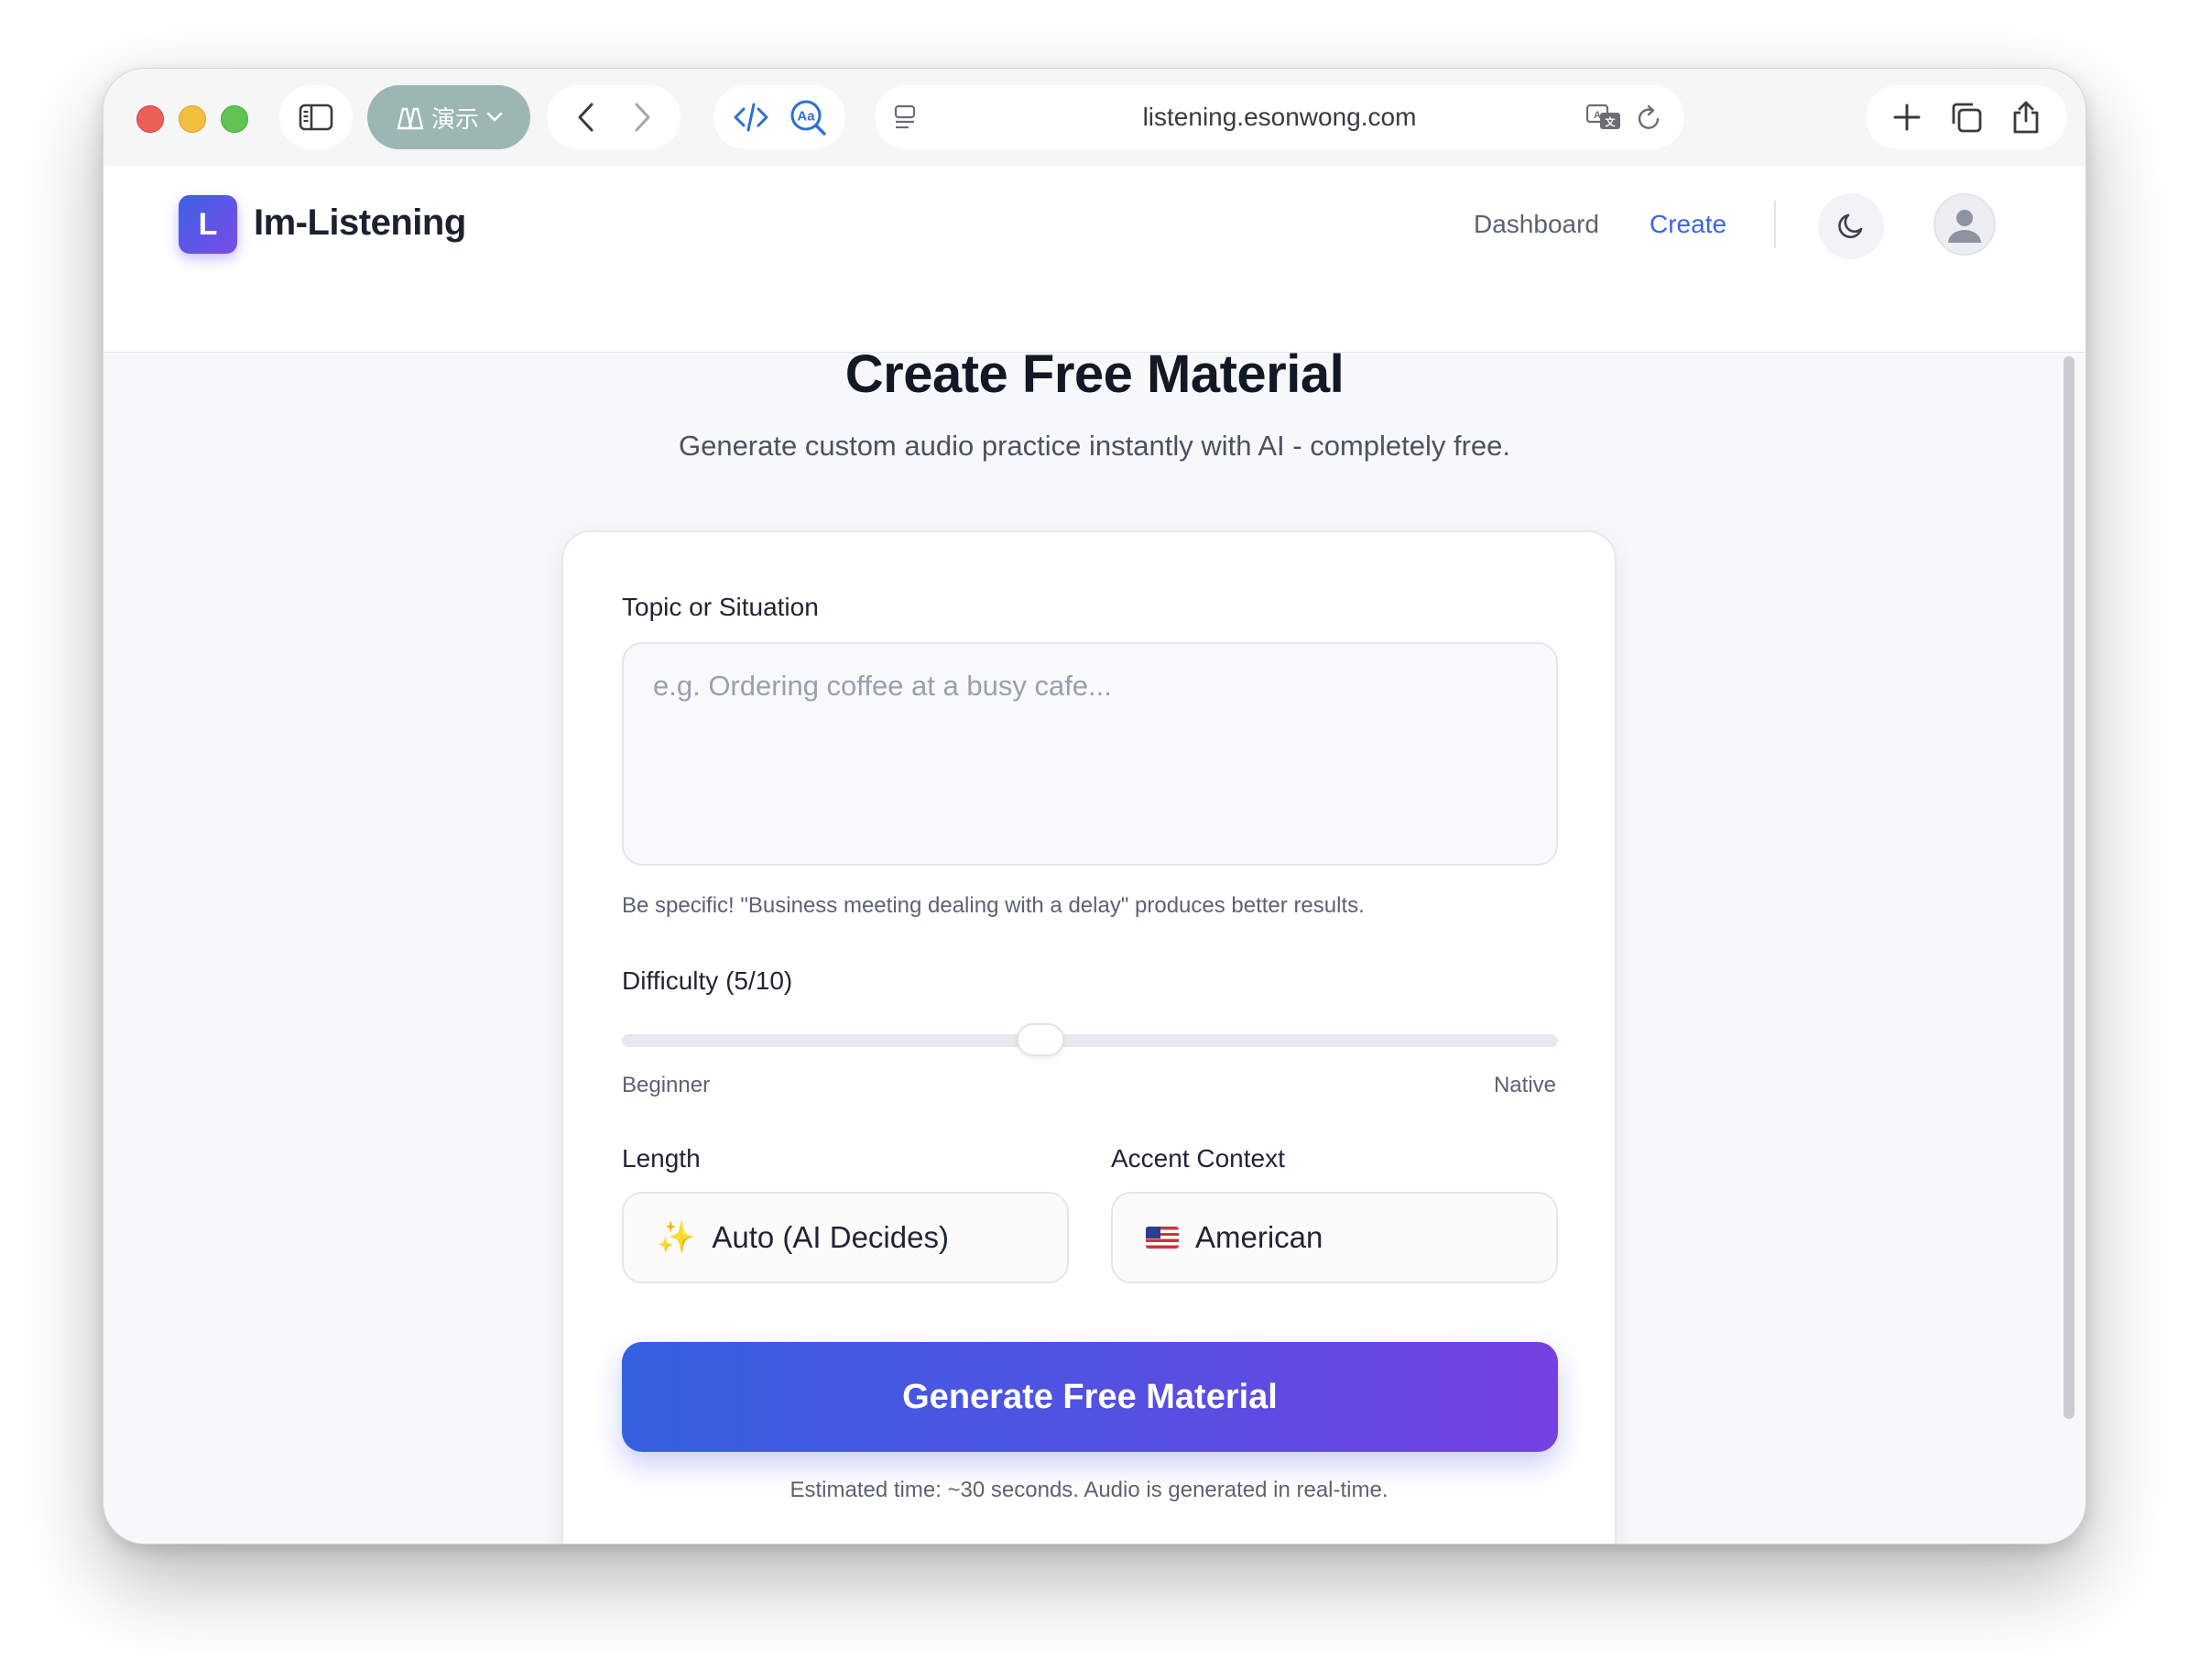 The height and width of the screenshot is (1680, 2189). Describe the element at coordinates (2069, 887) in the screenshot. I see `page-scrollbar` at that location.